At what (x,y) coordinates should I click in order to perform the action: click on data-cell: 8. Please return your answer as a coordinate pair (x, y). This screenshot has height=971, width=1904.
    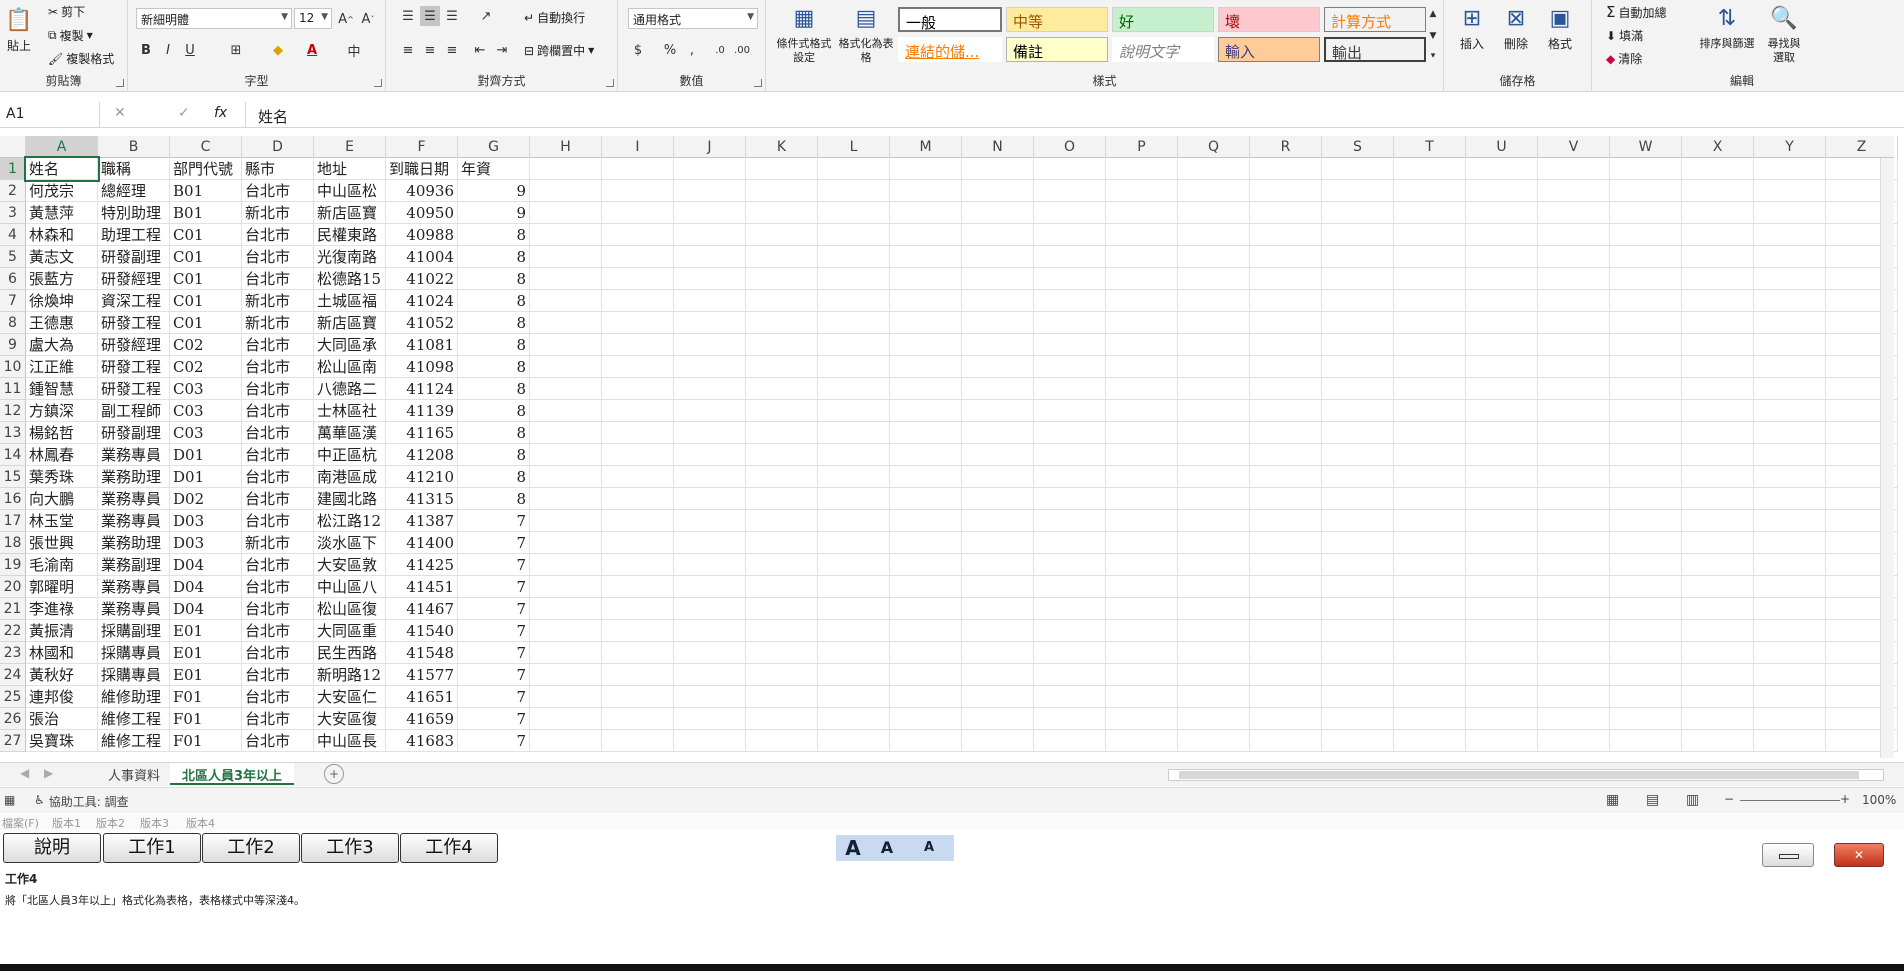
    Looking at the image, I should click on (494, 455).